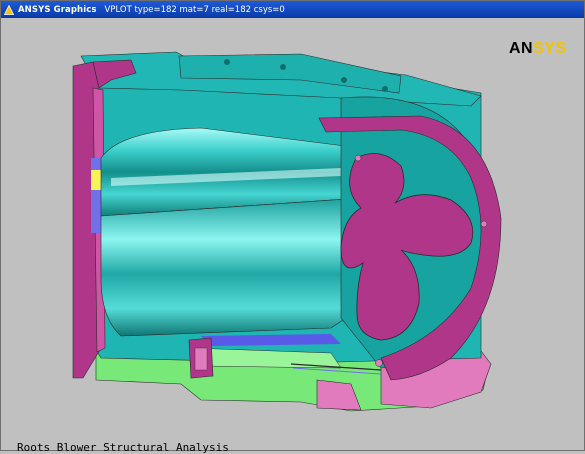 This screenshot has height=454, width=585. Describe the element at coordinates (538, 48) in the screenshot. I see `ansys-logo: ANSYS` at that location.